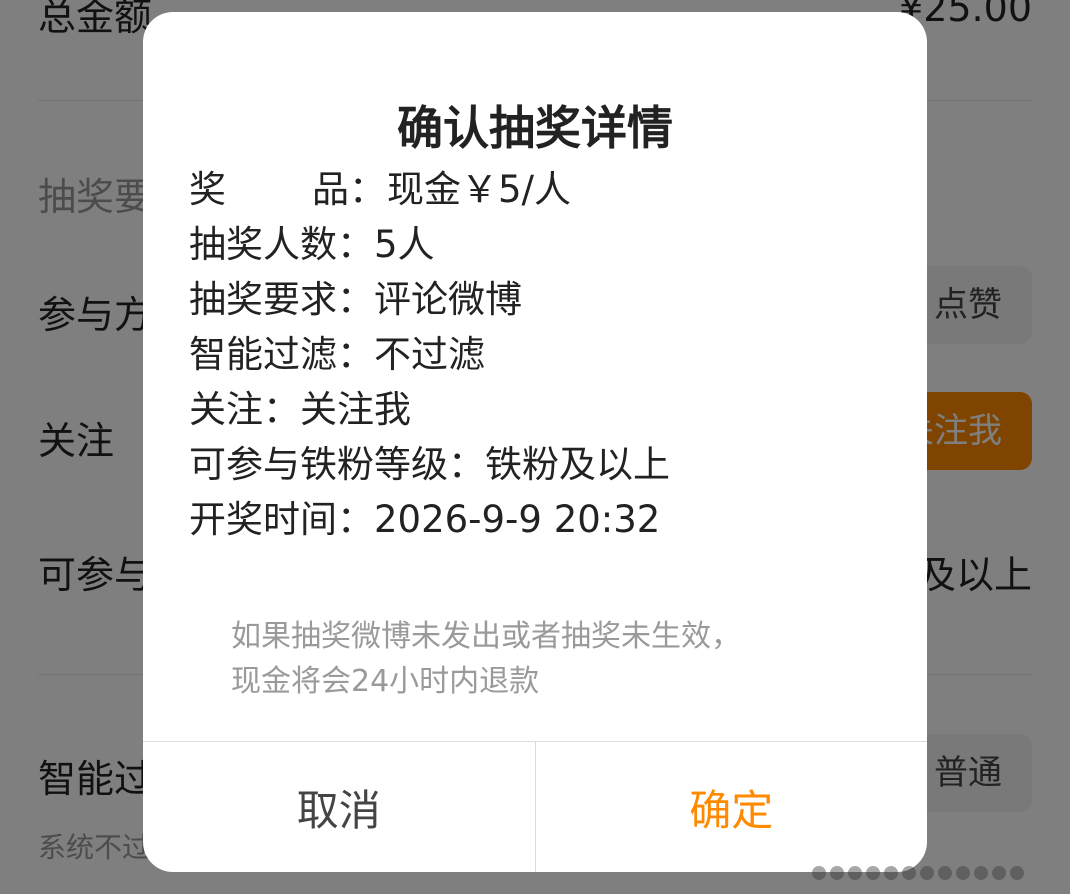 This screenshot has width=1070, height=894. I want to click on confirm-button: 确定, so click(732, 807).